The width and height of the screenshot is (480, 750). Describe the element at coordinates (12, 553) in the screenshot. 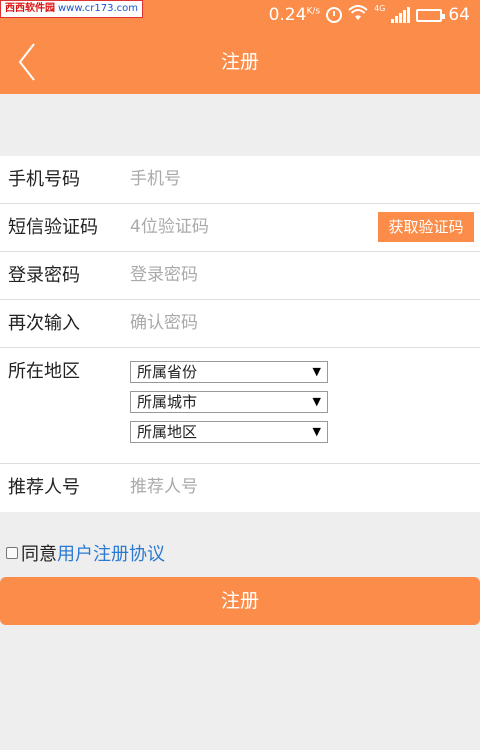

I see `agree-checkbox` at that location.